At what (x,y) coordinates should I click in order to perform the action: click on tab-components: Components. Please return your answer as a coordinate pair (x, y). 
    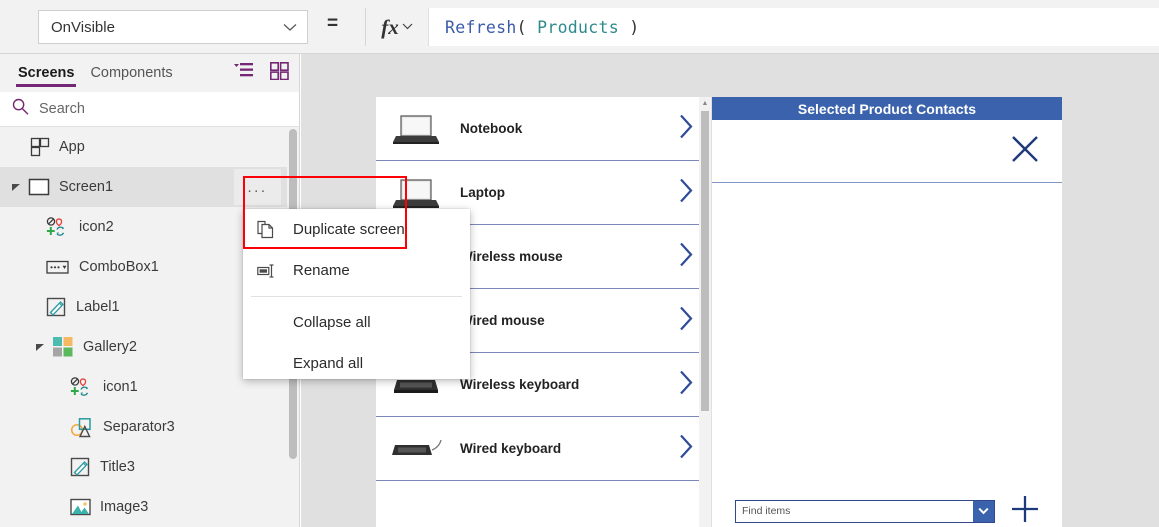
    Looking at the image, I should click on (131, 73).